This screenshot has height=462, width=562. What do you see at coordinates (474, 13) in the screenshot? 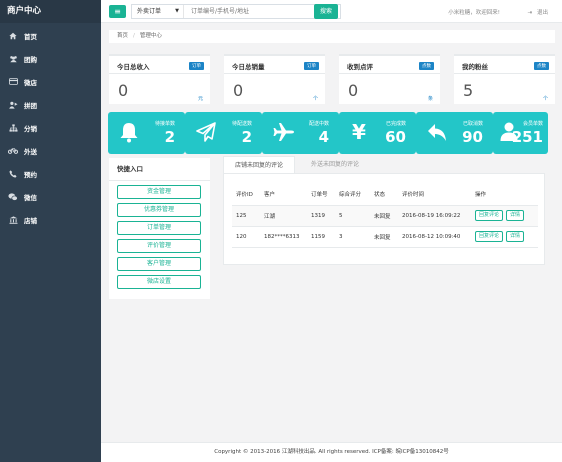
I see `welcome-text: 小米粒糖，欢迎回来!` at bounding box center [474, 13].